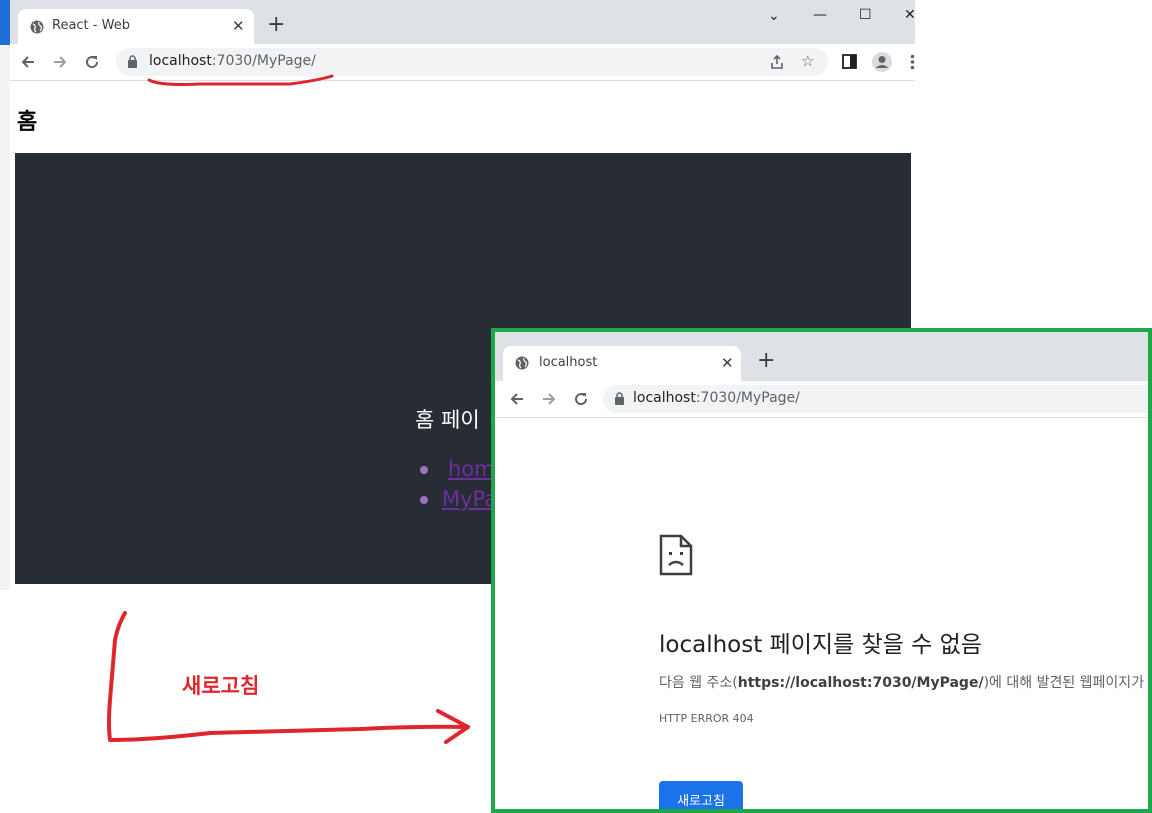 The height and width of the screenshot is (813, 1152). What do you see at coordinates (727, 363) in the screenshot?
I see `tab-close-icon: ✕` at bounding box center [727, 363].